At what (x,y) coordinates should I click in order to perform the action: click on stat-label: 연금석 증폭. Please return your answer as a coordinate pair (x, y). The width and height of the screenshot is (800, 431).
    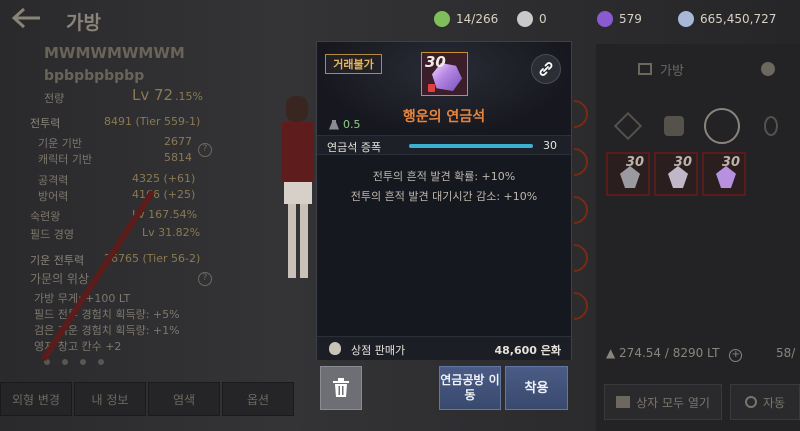
    Looking at the image, I should click on (354, 147).